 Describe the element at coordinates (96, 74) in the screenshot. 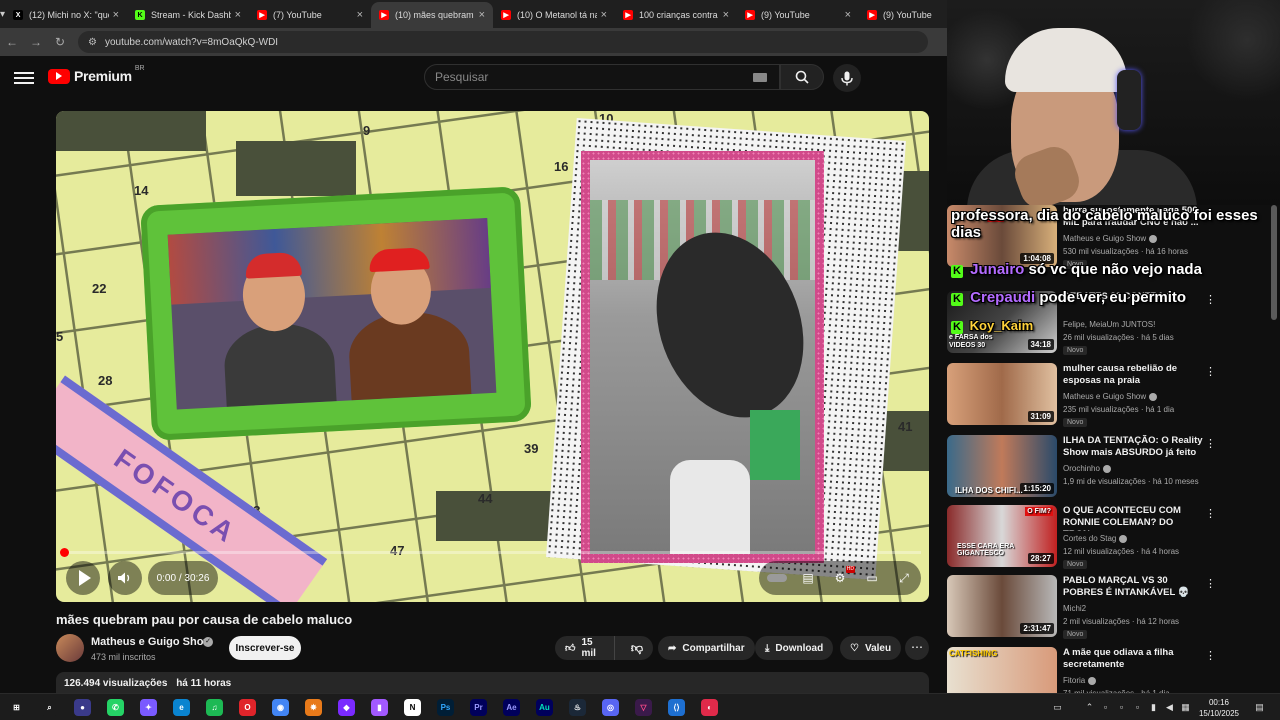

I see `youtube-premium-logo: Premium BR` at that location.